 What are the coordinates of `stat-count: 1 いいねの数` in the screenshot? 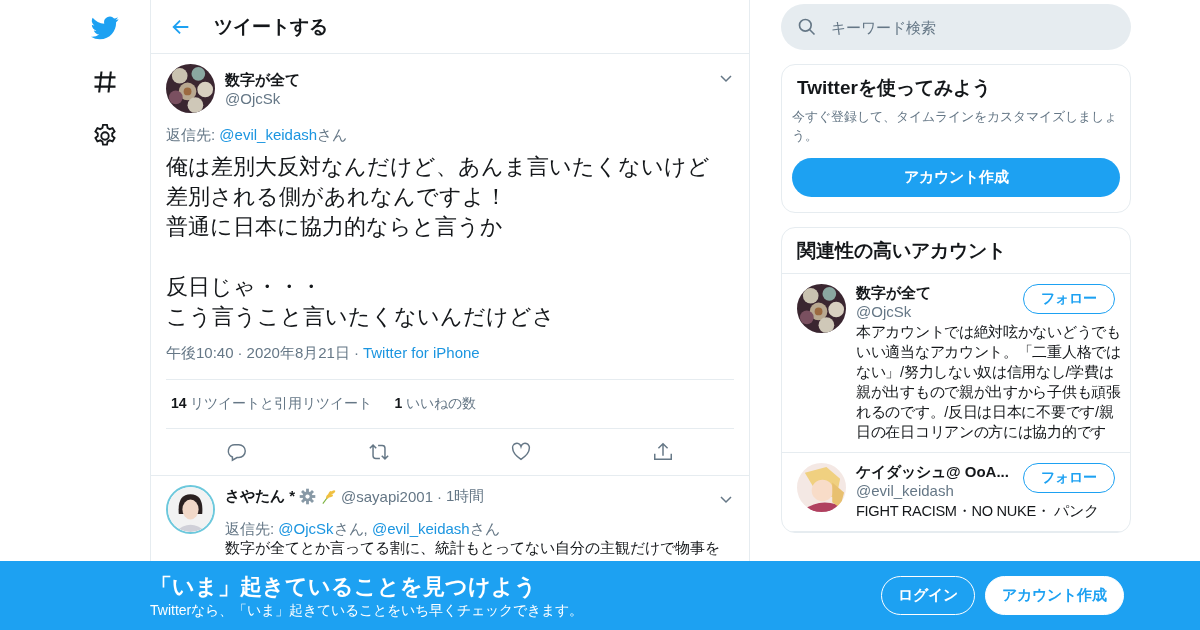 It's located at (435, 404).